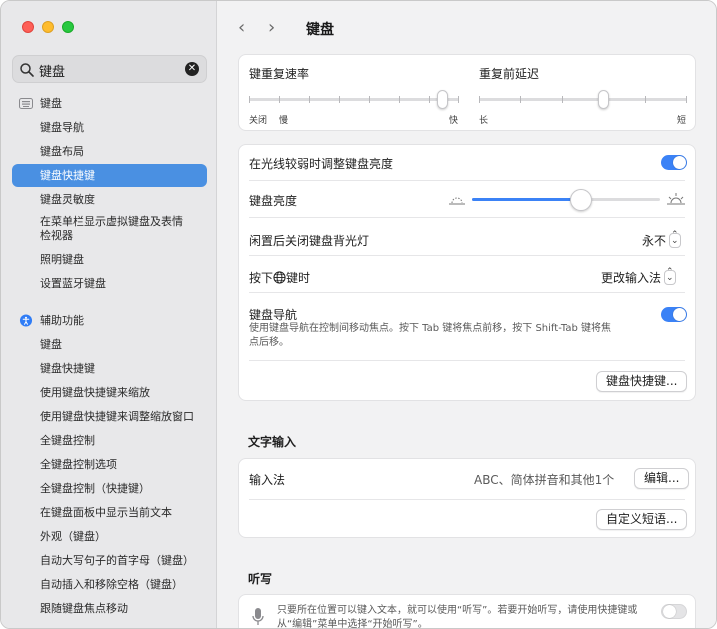 The image size is (717, 629). What do you see at coordinates (674, 611) in the screenshot?
I see `dictation-toggle` at bounding box center [674, 611].